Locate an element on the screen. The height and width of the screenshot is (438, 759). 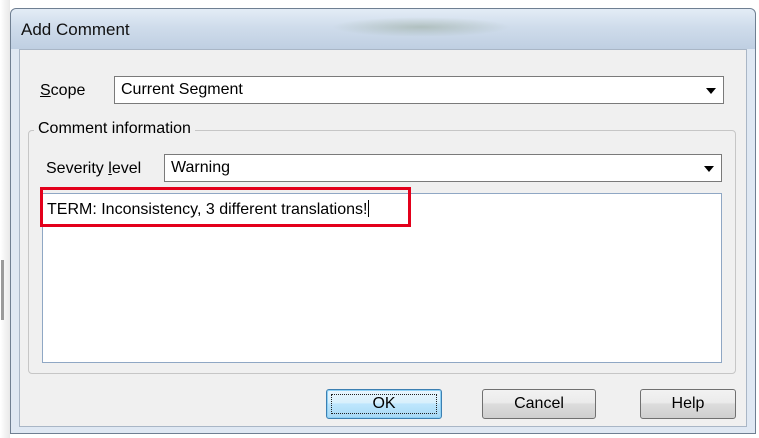
cancel-button-label: Cancel is located at coordinates (539, 403).